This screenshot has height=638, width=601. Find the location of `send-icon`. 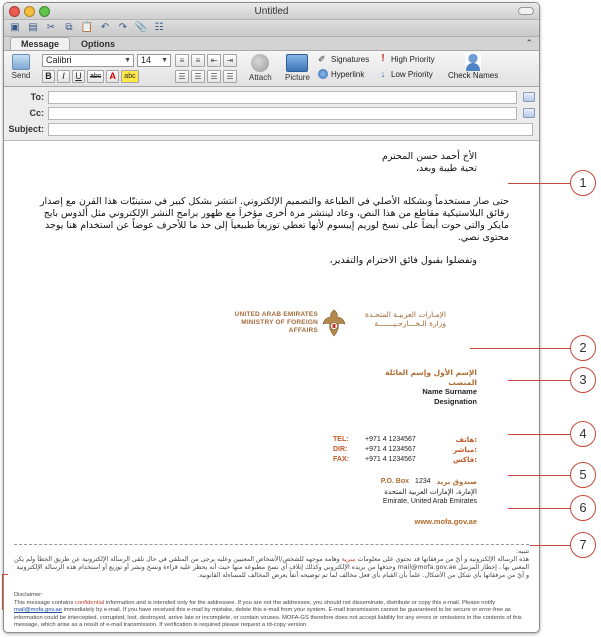

send-icon is located at coordinates (21, 62).